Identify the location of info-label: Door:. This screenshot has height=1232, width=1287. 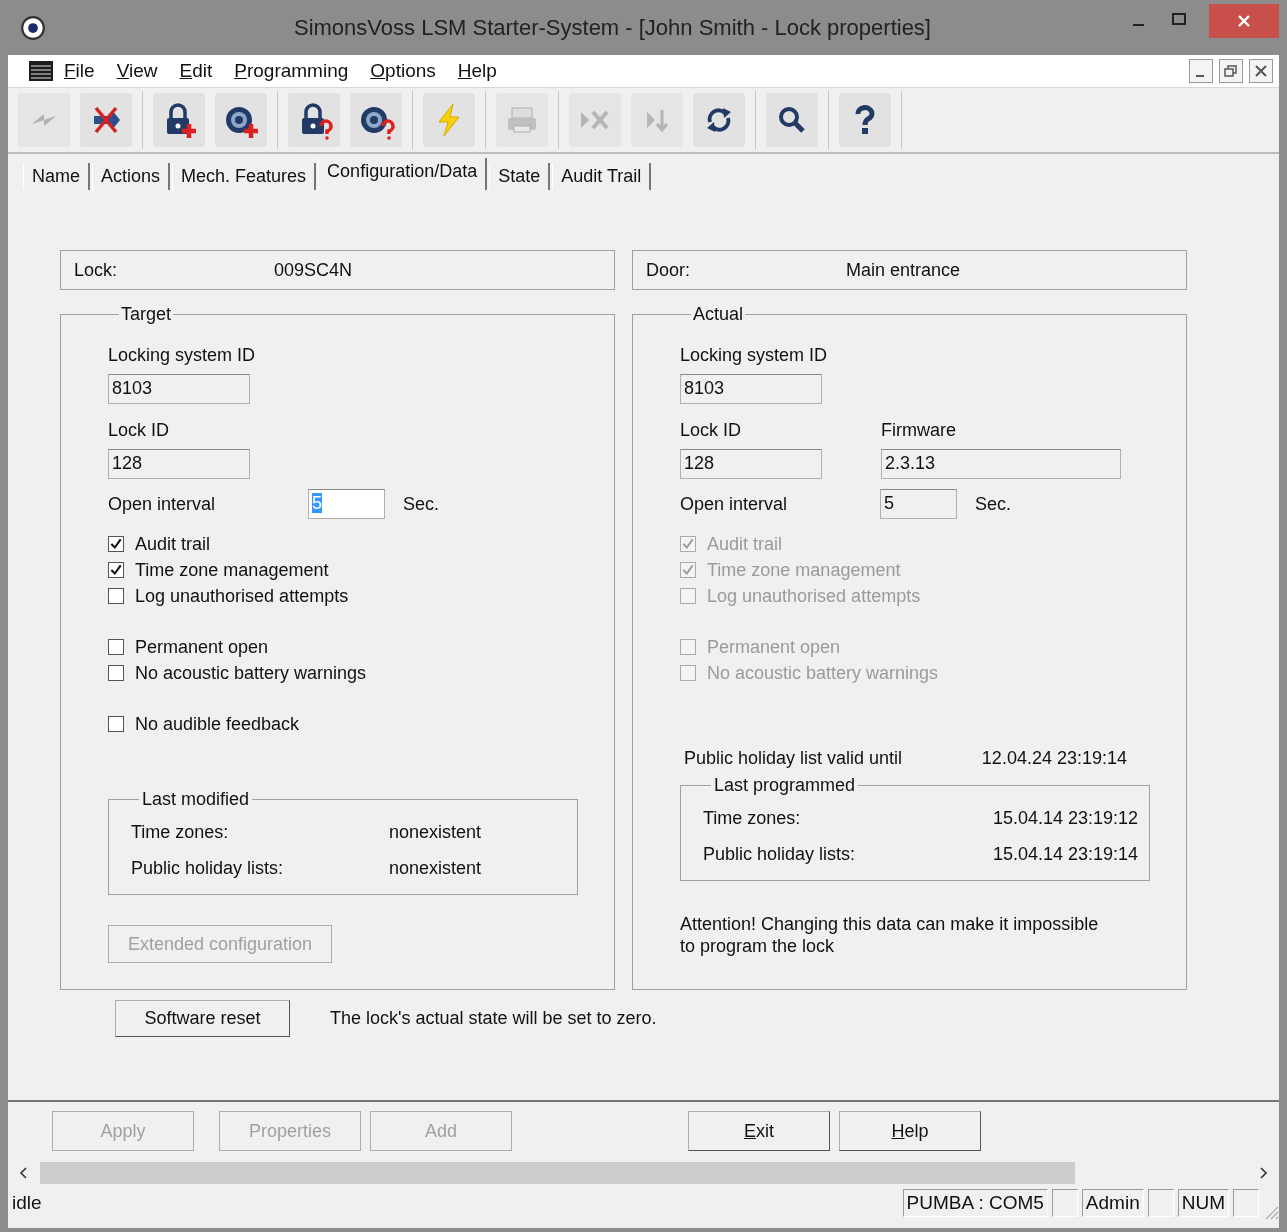
(668, 270).